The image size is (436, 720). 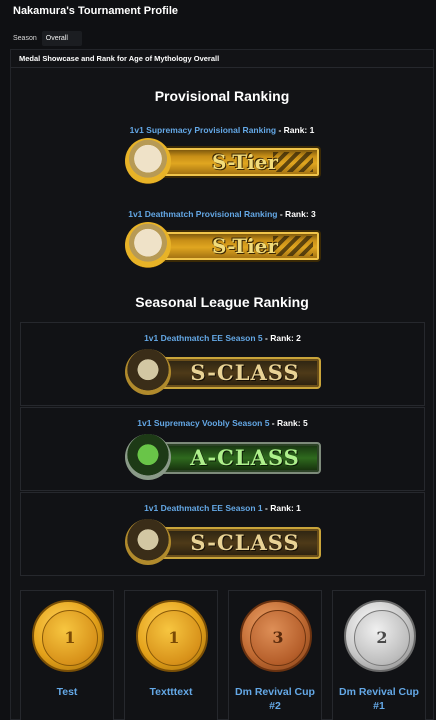 What do you see at coordinates (379, 699) in the screenshot?
I see `medal-name: Dm Revival Cup #1` at bounding box center [379, 699].